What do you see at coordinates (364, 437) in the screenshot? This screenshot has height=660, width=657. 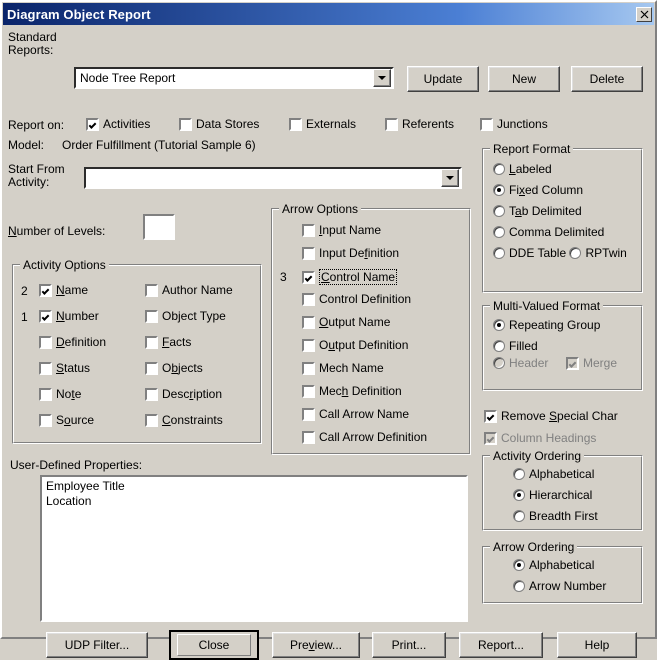 I see `arrow-call-arrow-definition-checkbox: Call Arrow Definition` at bounding box center [364, 437].